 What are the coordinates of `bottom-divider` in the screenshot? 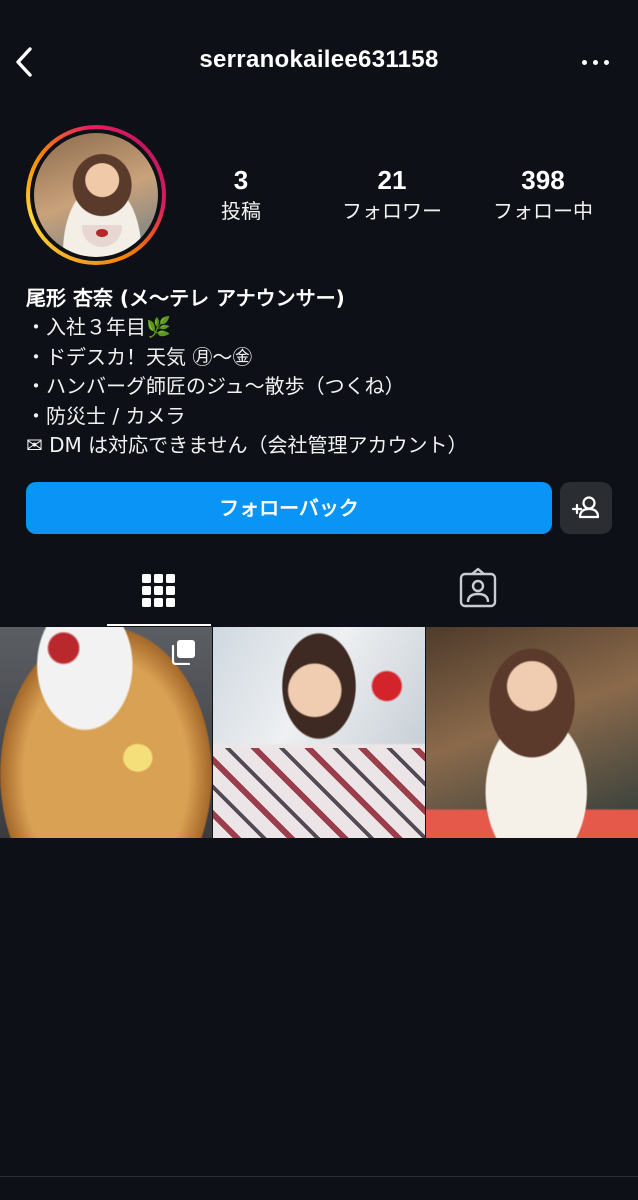 It's located at (319, 1176).